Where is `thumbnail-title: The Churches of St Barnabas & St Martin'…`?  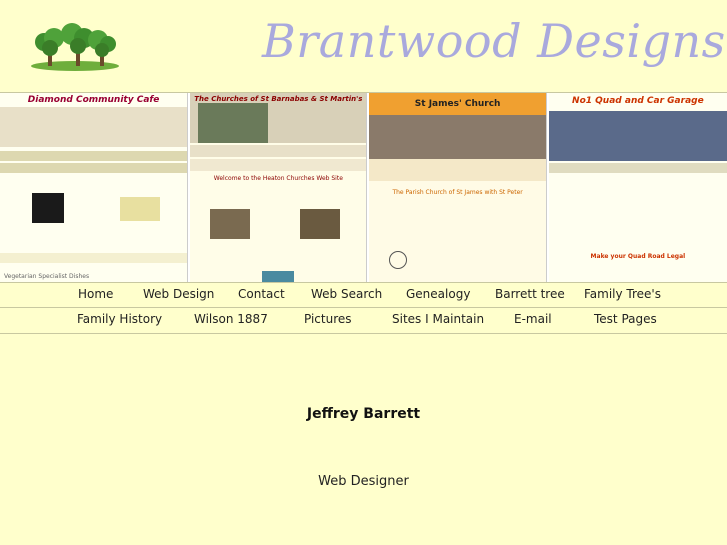
thumbnail-title: The Churches of St Barnabas & St Martin'… is located at coordinates (278, 99).